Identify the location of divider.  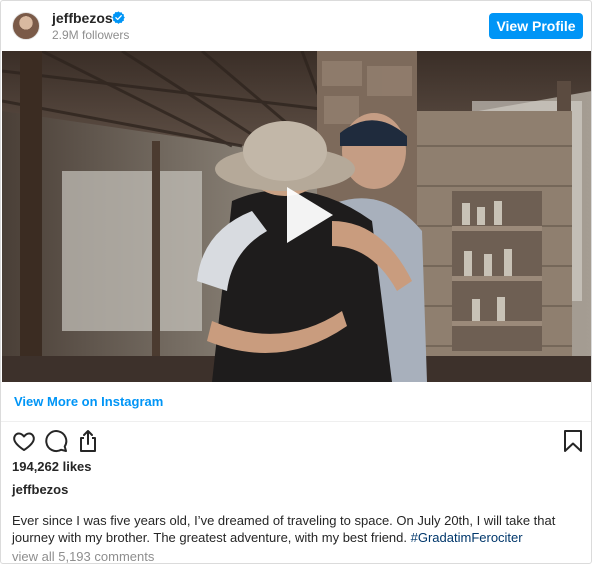
(296, 421).